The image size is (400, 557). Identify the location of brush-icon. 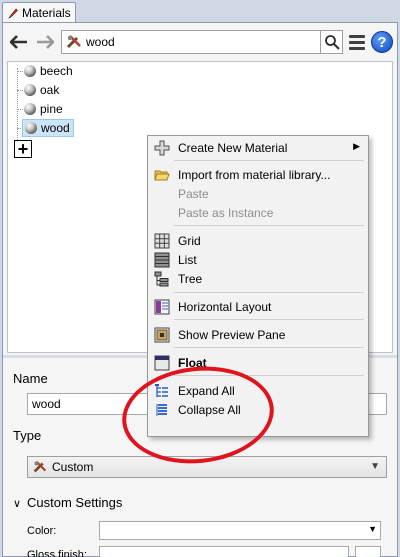
(13, 13).